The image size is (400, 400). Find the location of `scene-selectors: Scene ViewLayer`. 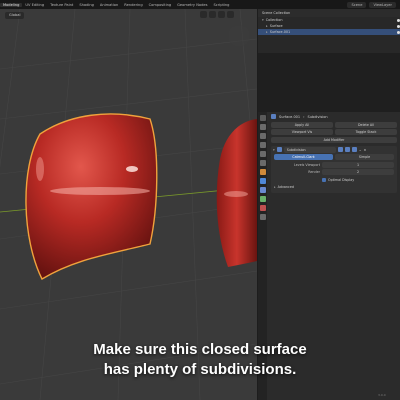

scene-selectors: Scene ViewLayer is located at coordinates (373, 4).